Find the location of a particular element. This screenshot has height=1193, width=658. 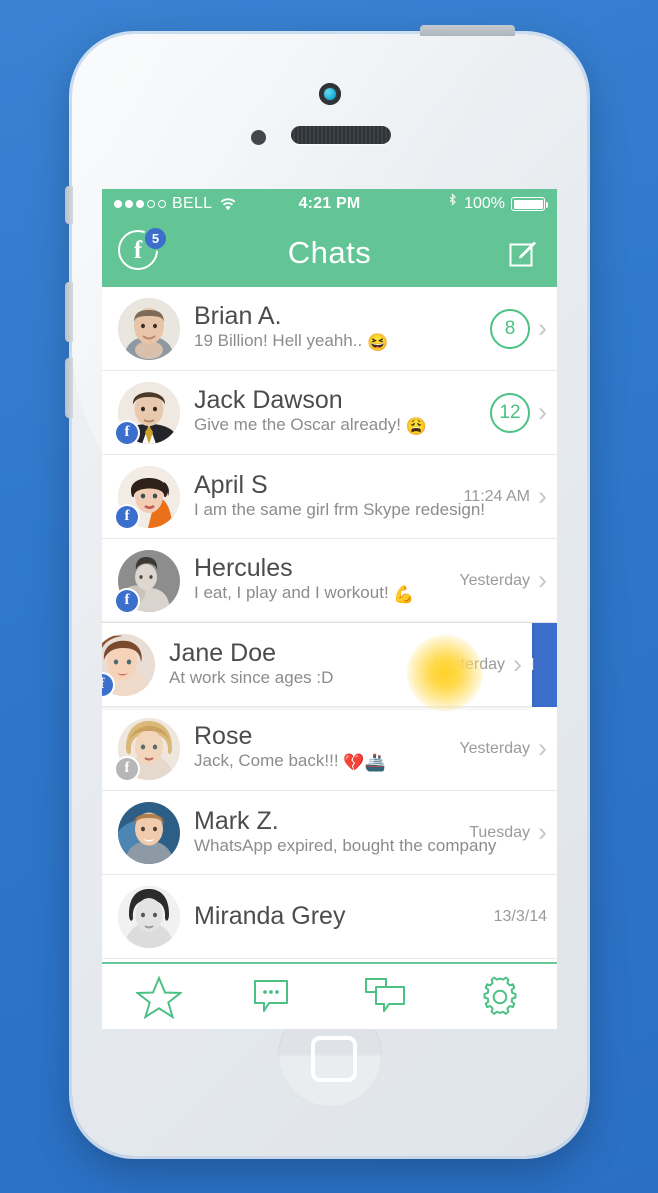

earpiece-speaker is located at coordinates (341, 135).